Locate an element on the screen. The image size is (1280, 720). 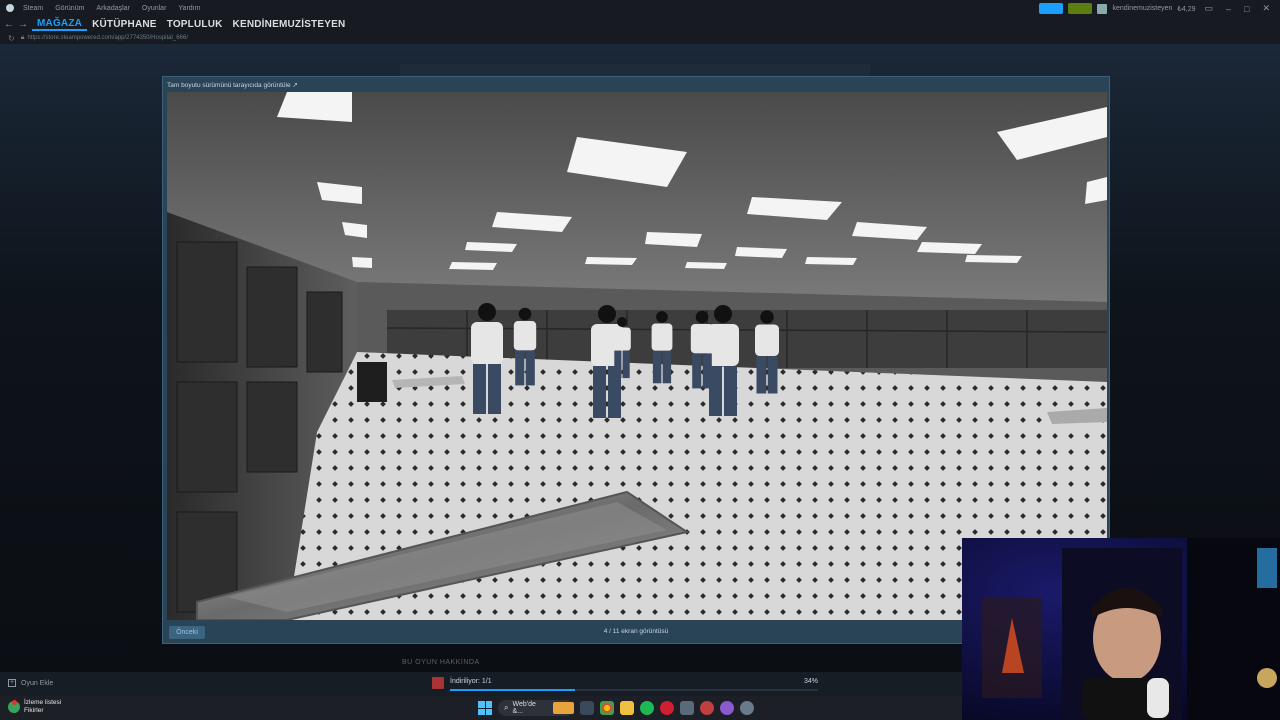
minimize-icon: – is located at coordinates (1228, 9).